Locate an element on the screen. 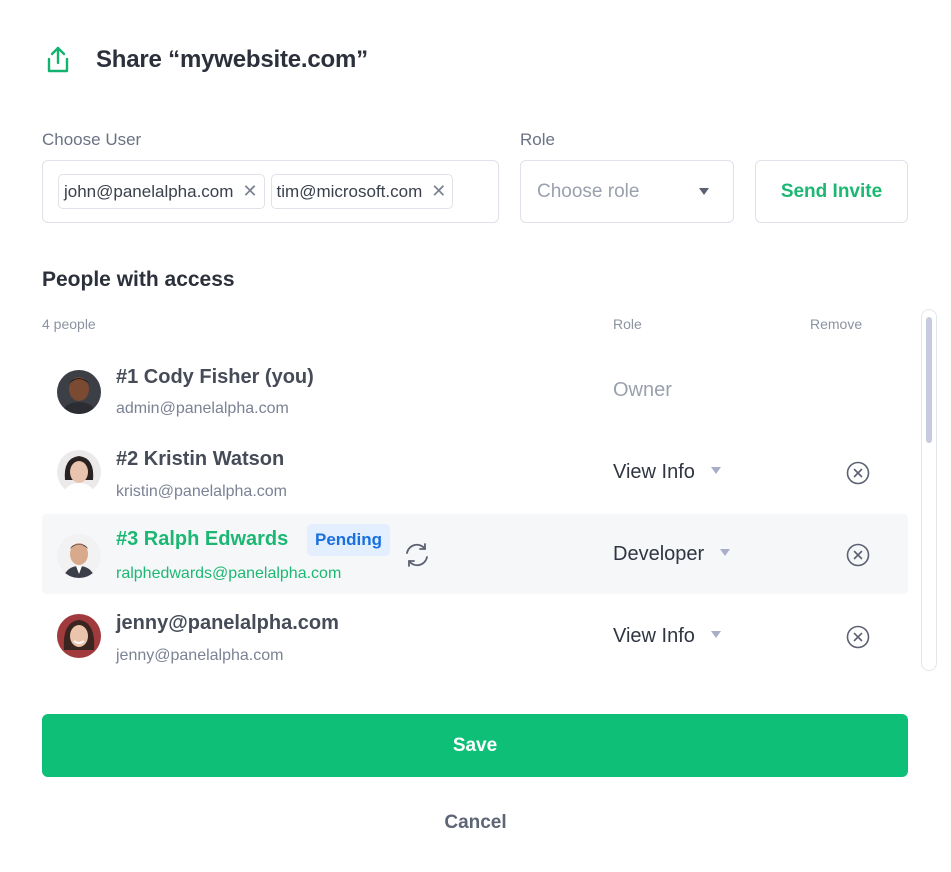  pending-badge: Pending is located at coordinates (349, 540).